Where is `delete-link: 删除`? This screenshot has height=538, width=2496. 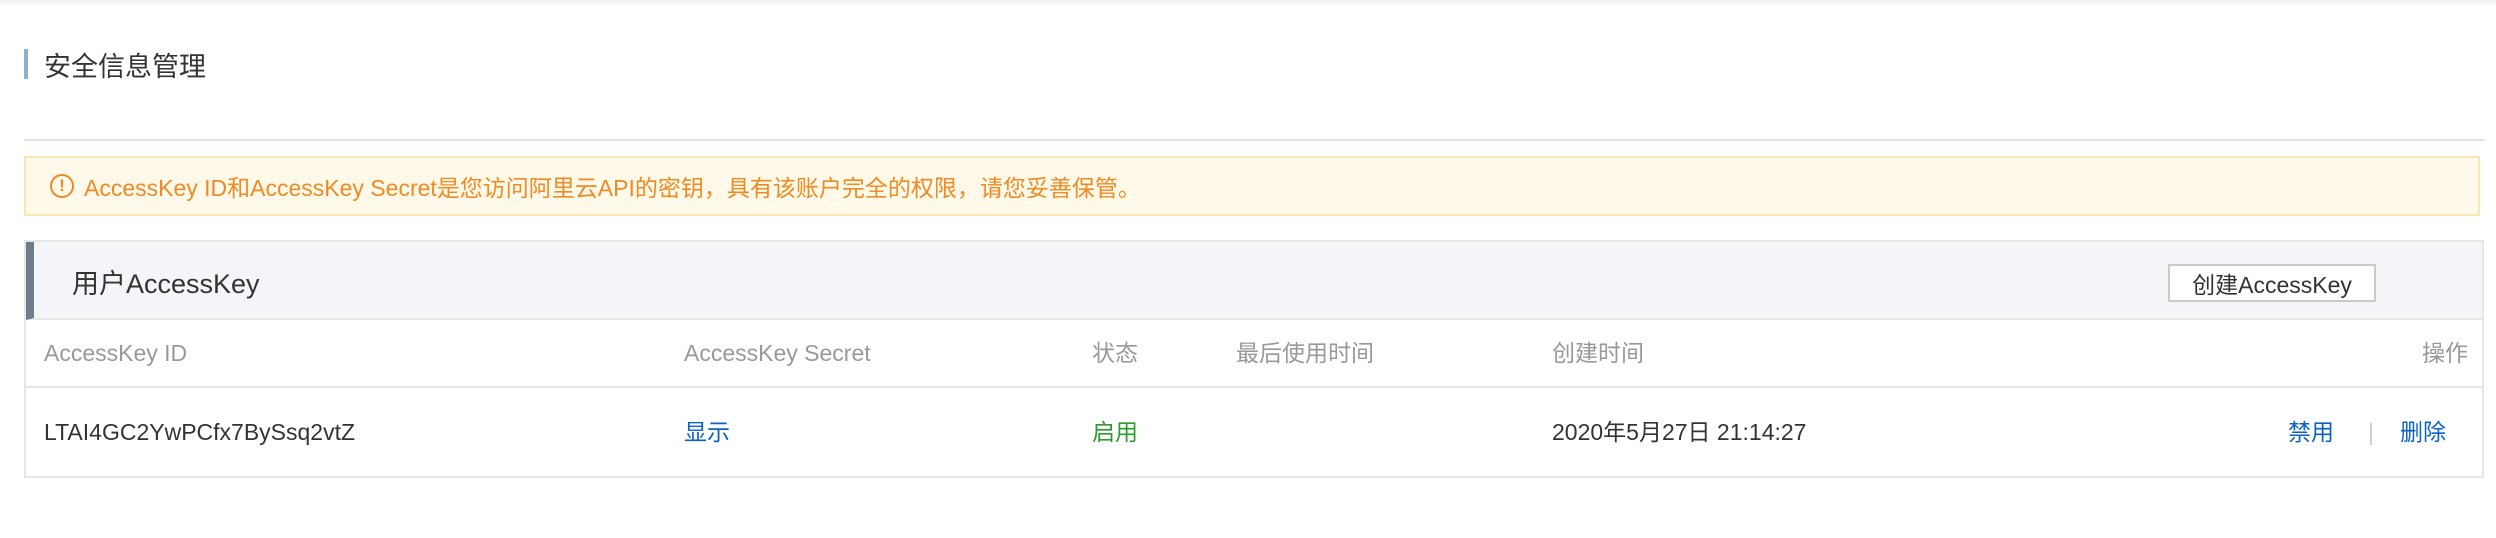
delete-link: 删除 is located at coordinates (2423, 432).